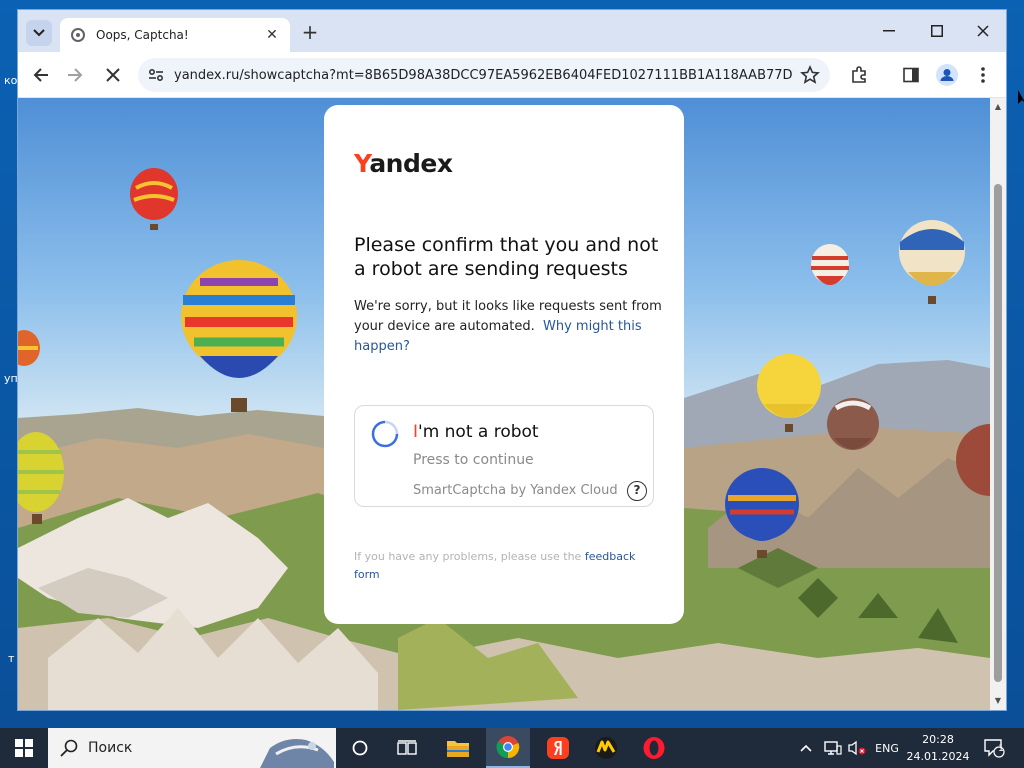 This screenshot has width=1024, height=768. I want to click on volume-button, so click(858, 748).